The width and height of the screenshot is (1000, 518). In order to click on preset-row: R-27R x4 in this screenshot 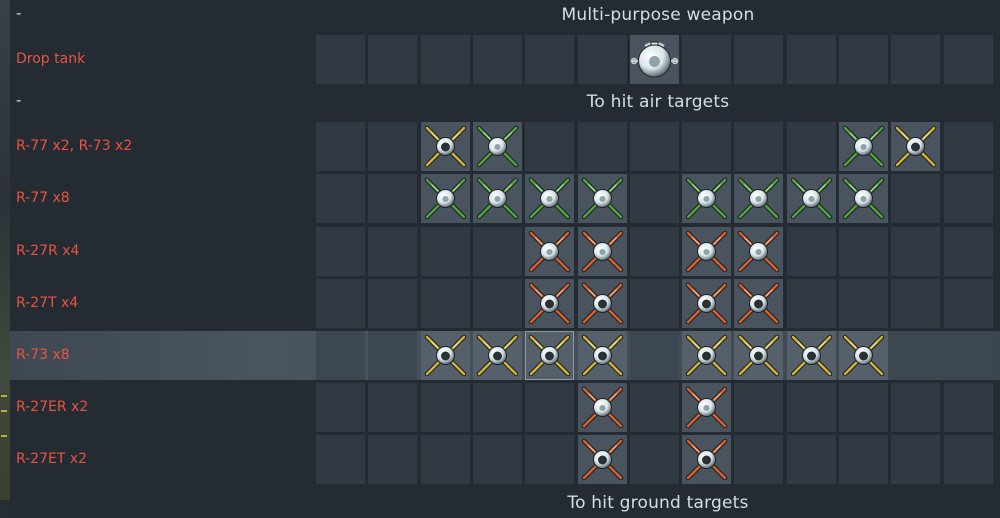, I will do `click(505, 251)`.